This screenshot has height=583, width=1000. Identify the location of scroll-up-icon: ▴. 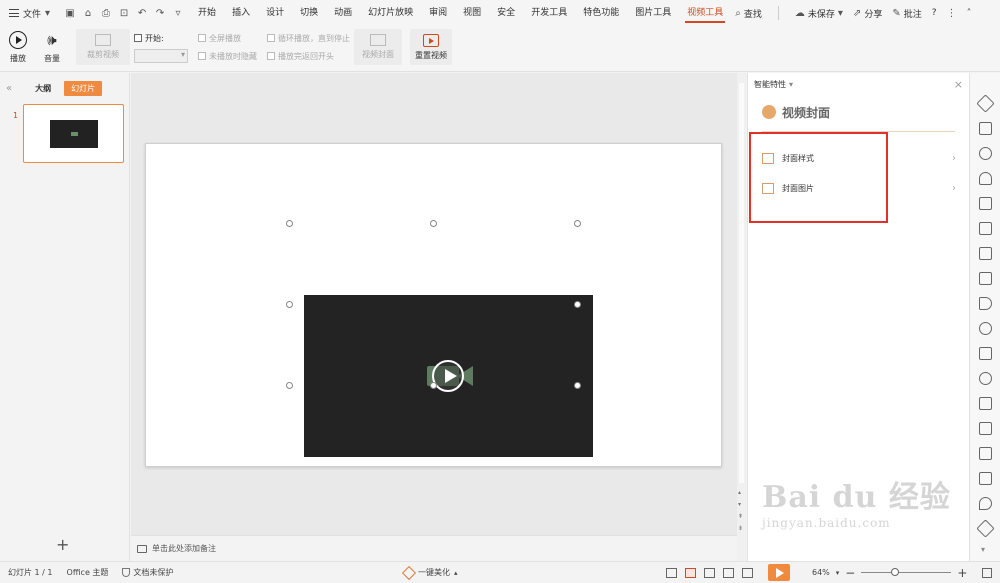
(739, 492).